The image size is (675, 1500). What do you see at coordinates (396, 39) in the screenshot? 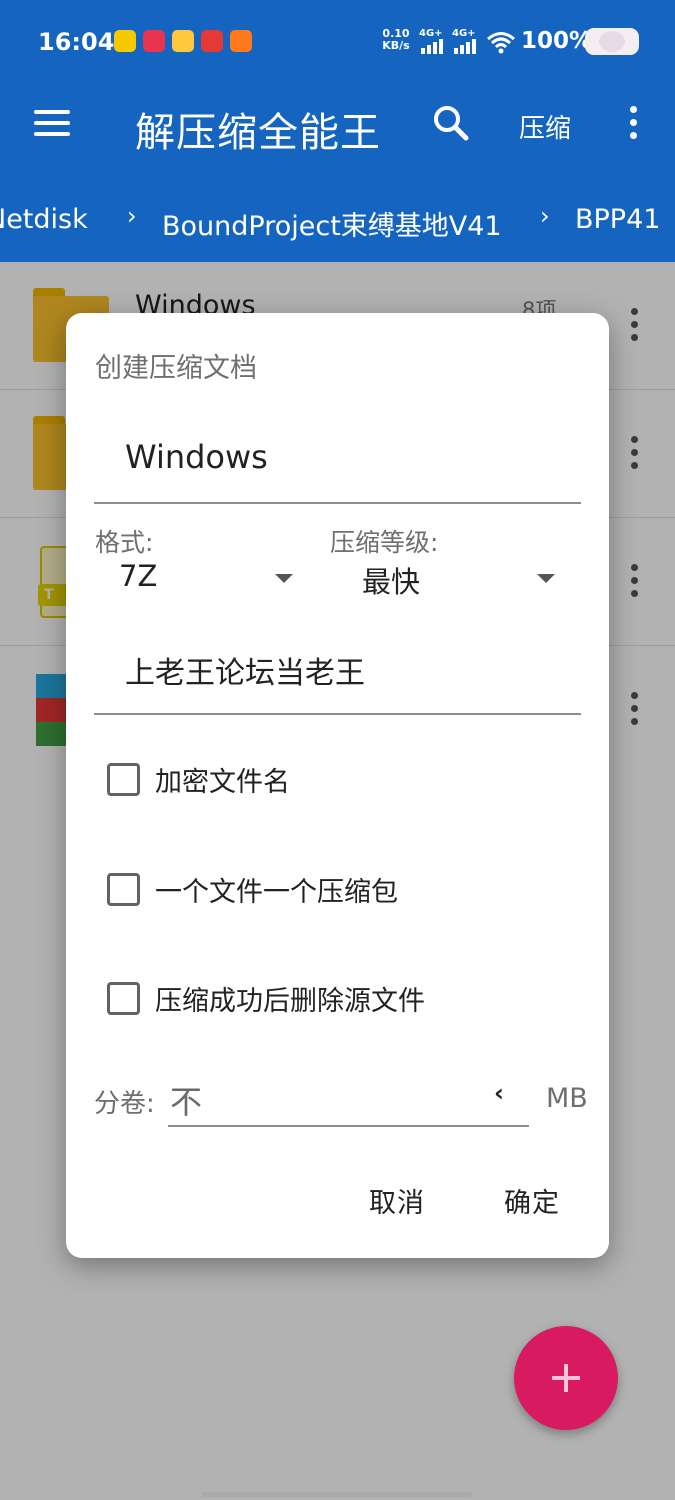
I see `network-speed: 0.10 KB/s` at bounding box center [396, 39].